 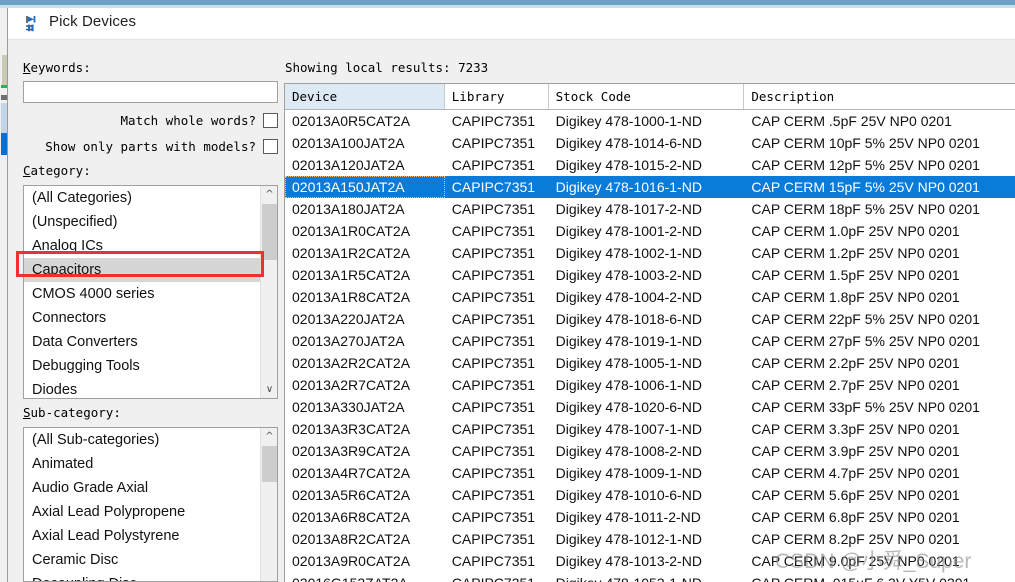 I want to click on match-whole-words-label: Match whole words?, so click(x=188, y=120).